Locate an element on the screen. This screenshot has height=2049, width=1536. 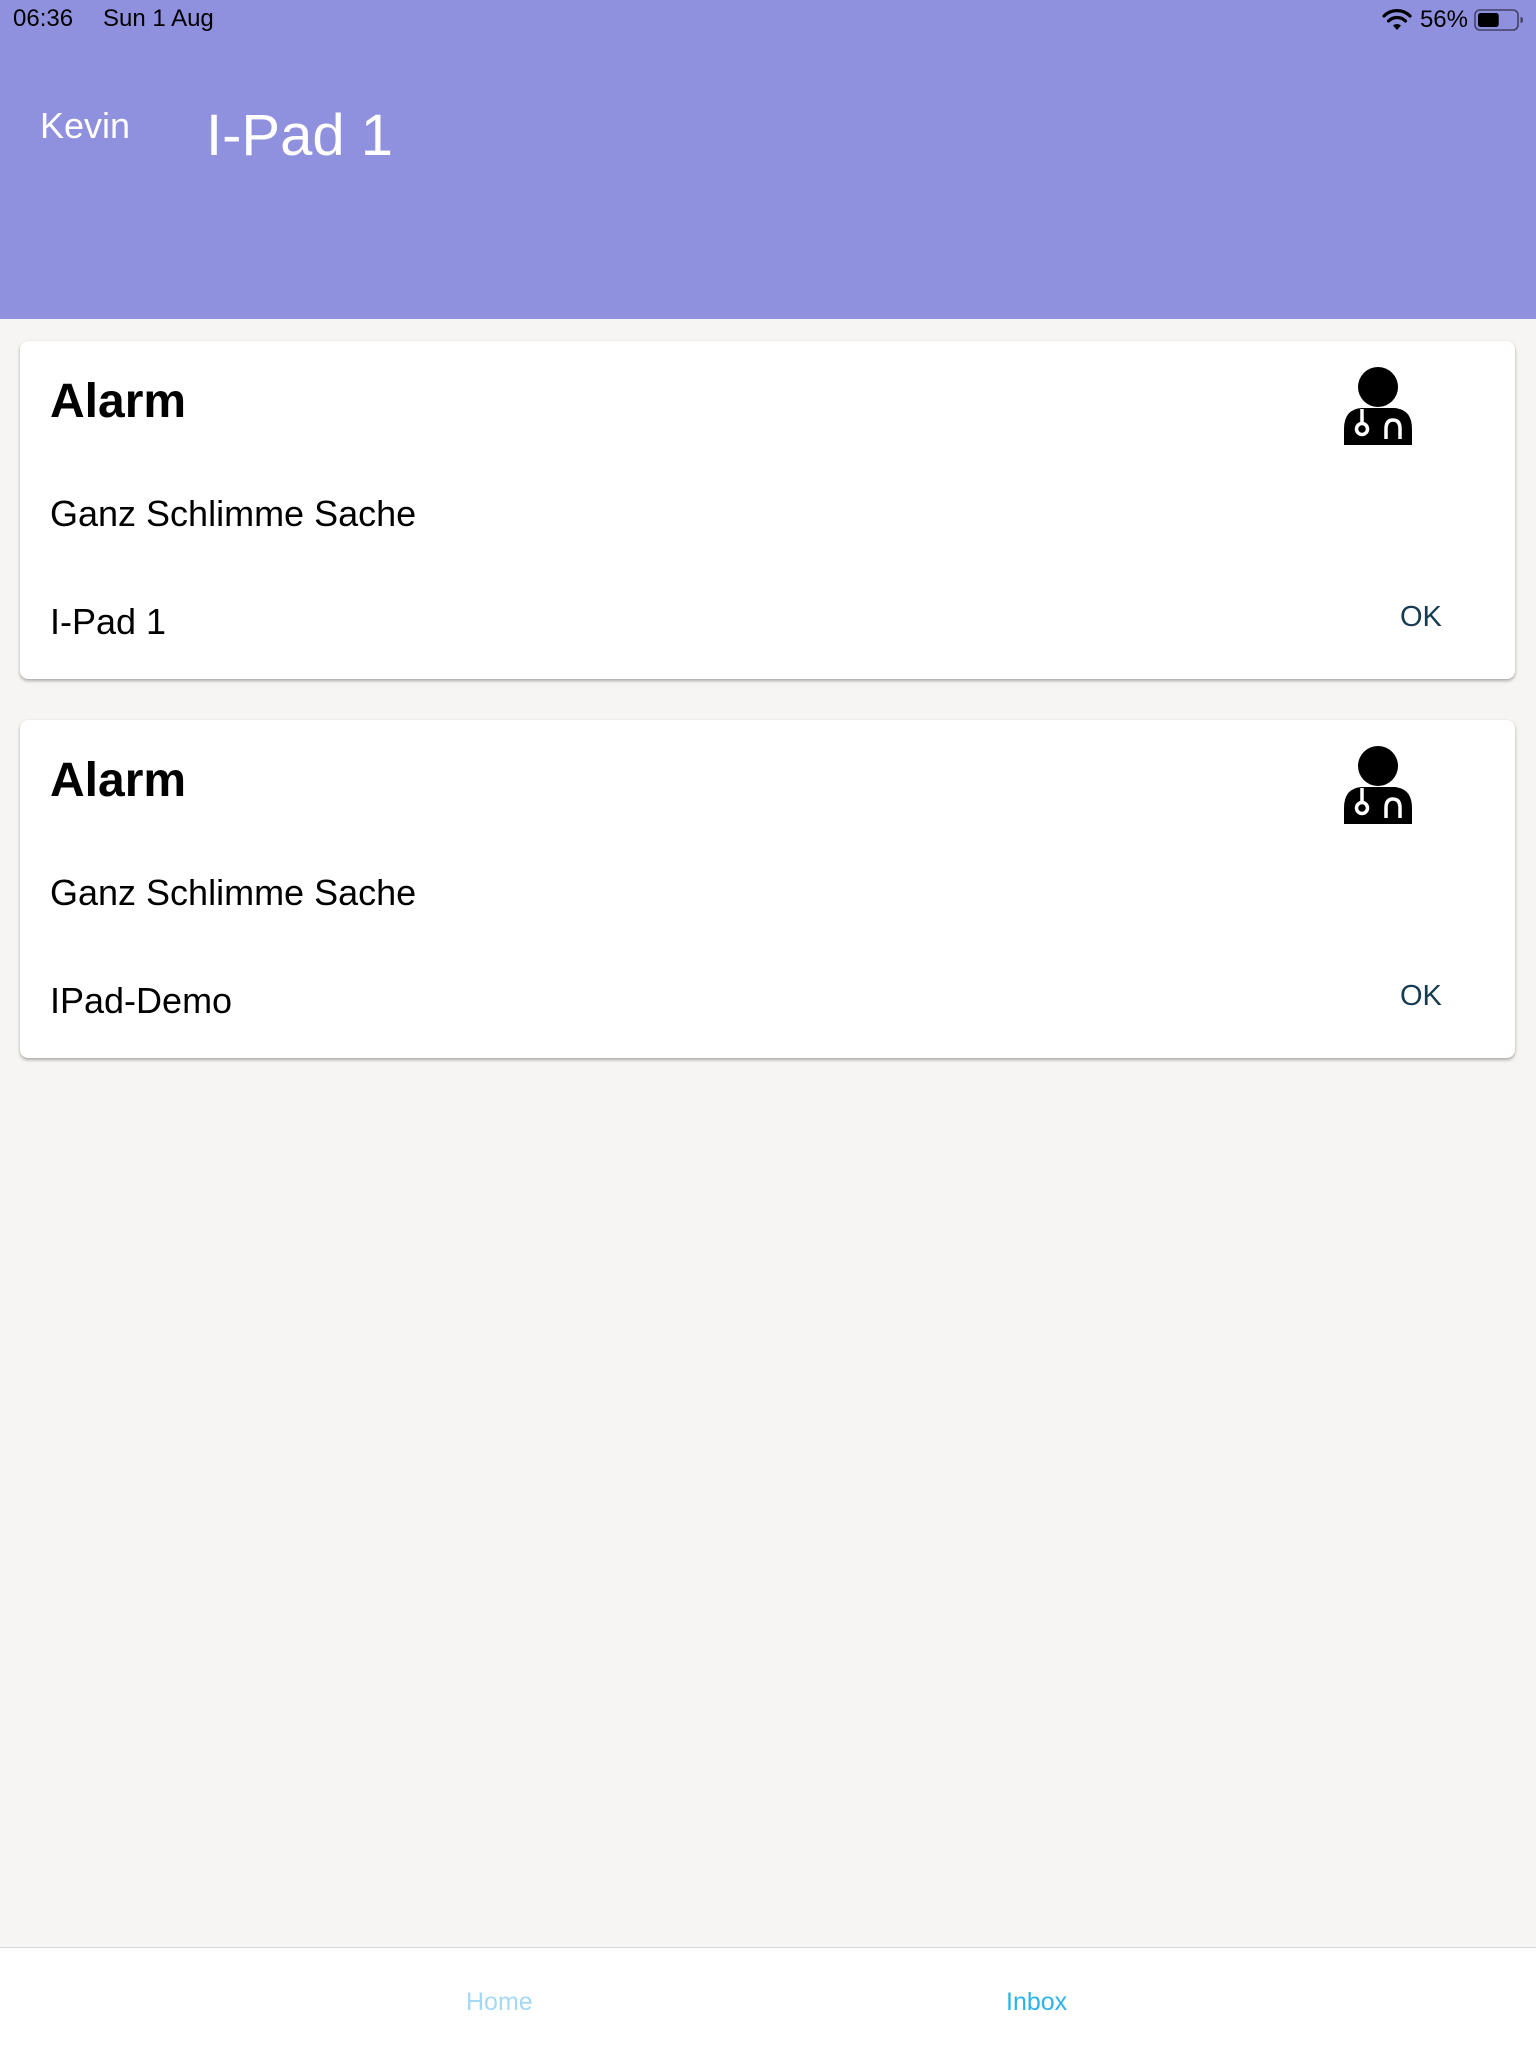
tab-bar: Home Inbox is located at coordinates (768, 1998).